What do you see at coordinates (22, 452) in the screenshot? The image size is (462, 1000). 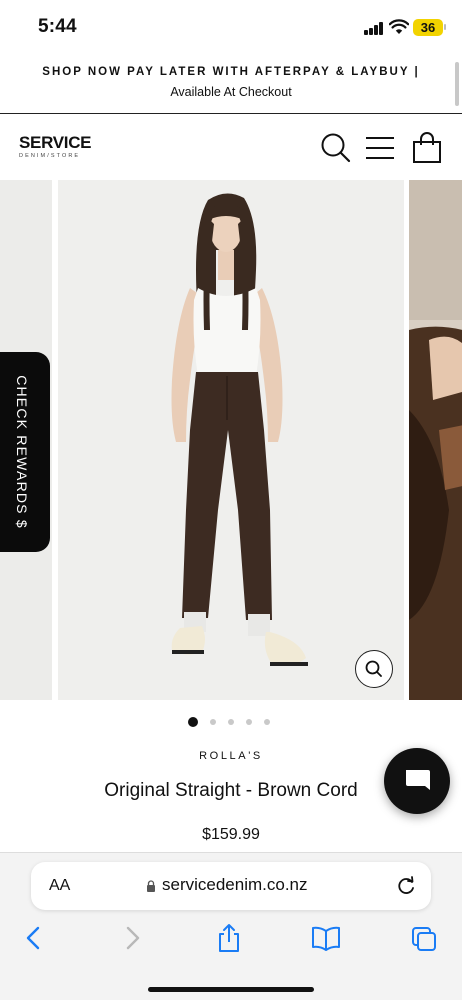 I see `check-rewards-label: CHECK REWARDS $` at bounding box center [22, 452].